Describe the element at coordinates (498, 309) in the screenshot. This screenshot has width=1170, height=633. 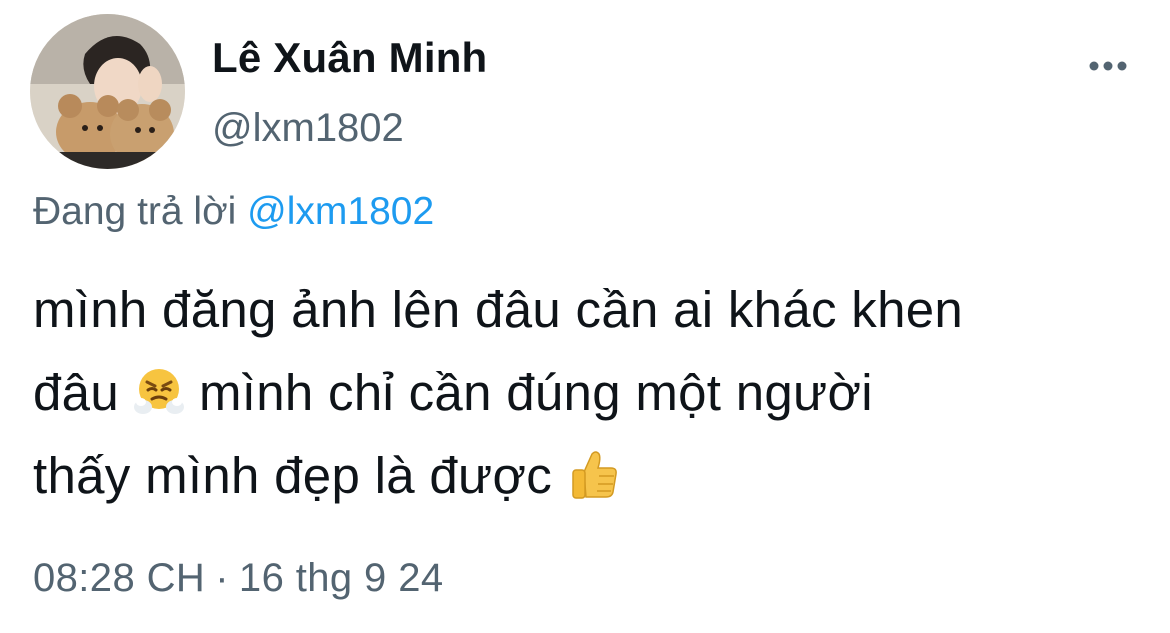
I see `tweet-text-line: mình đăng ảnh lên đâu cần ai khác khen` at that location.